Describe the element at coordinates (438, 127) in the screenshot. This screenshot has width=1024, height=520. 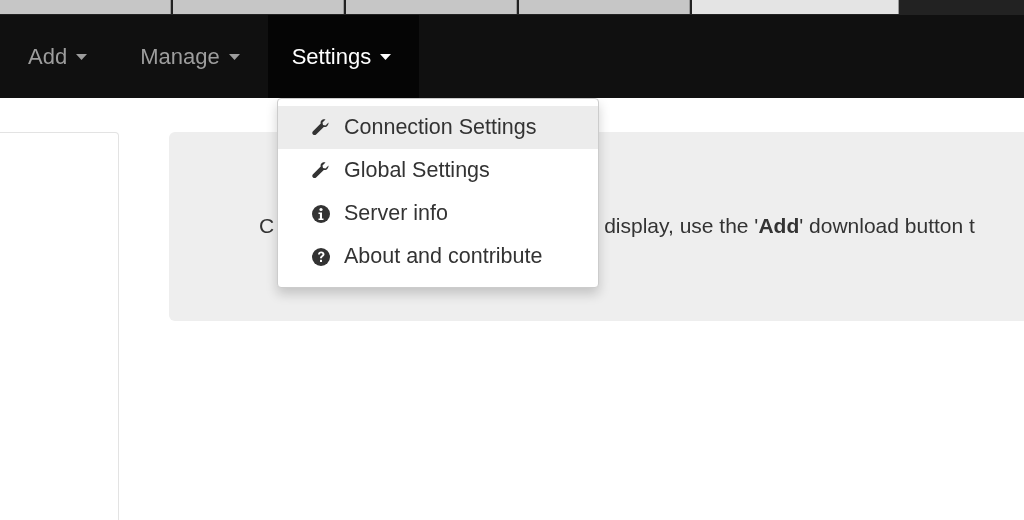
I see `dropdown-item: Connection Settings` at that location.